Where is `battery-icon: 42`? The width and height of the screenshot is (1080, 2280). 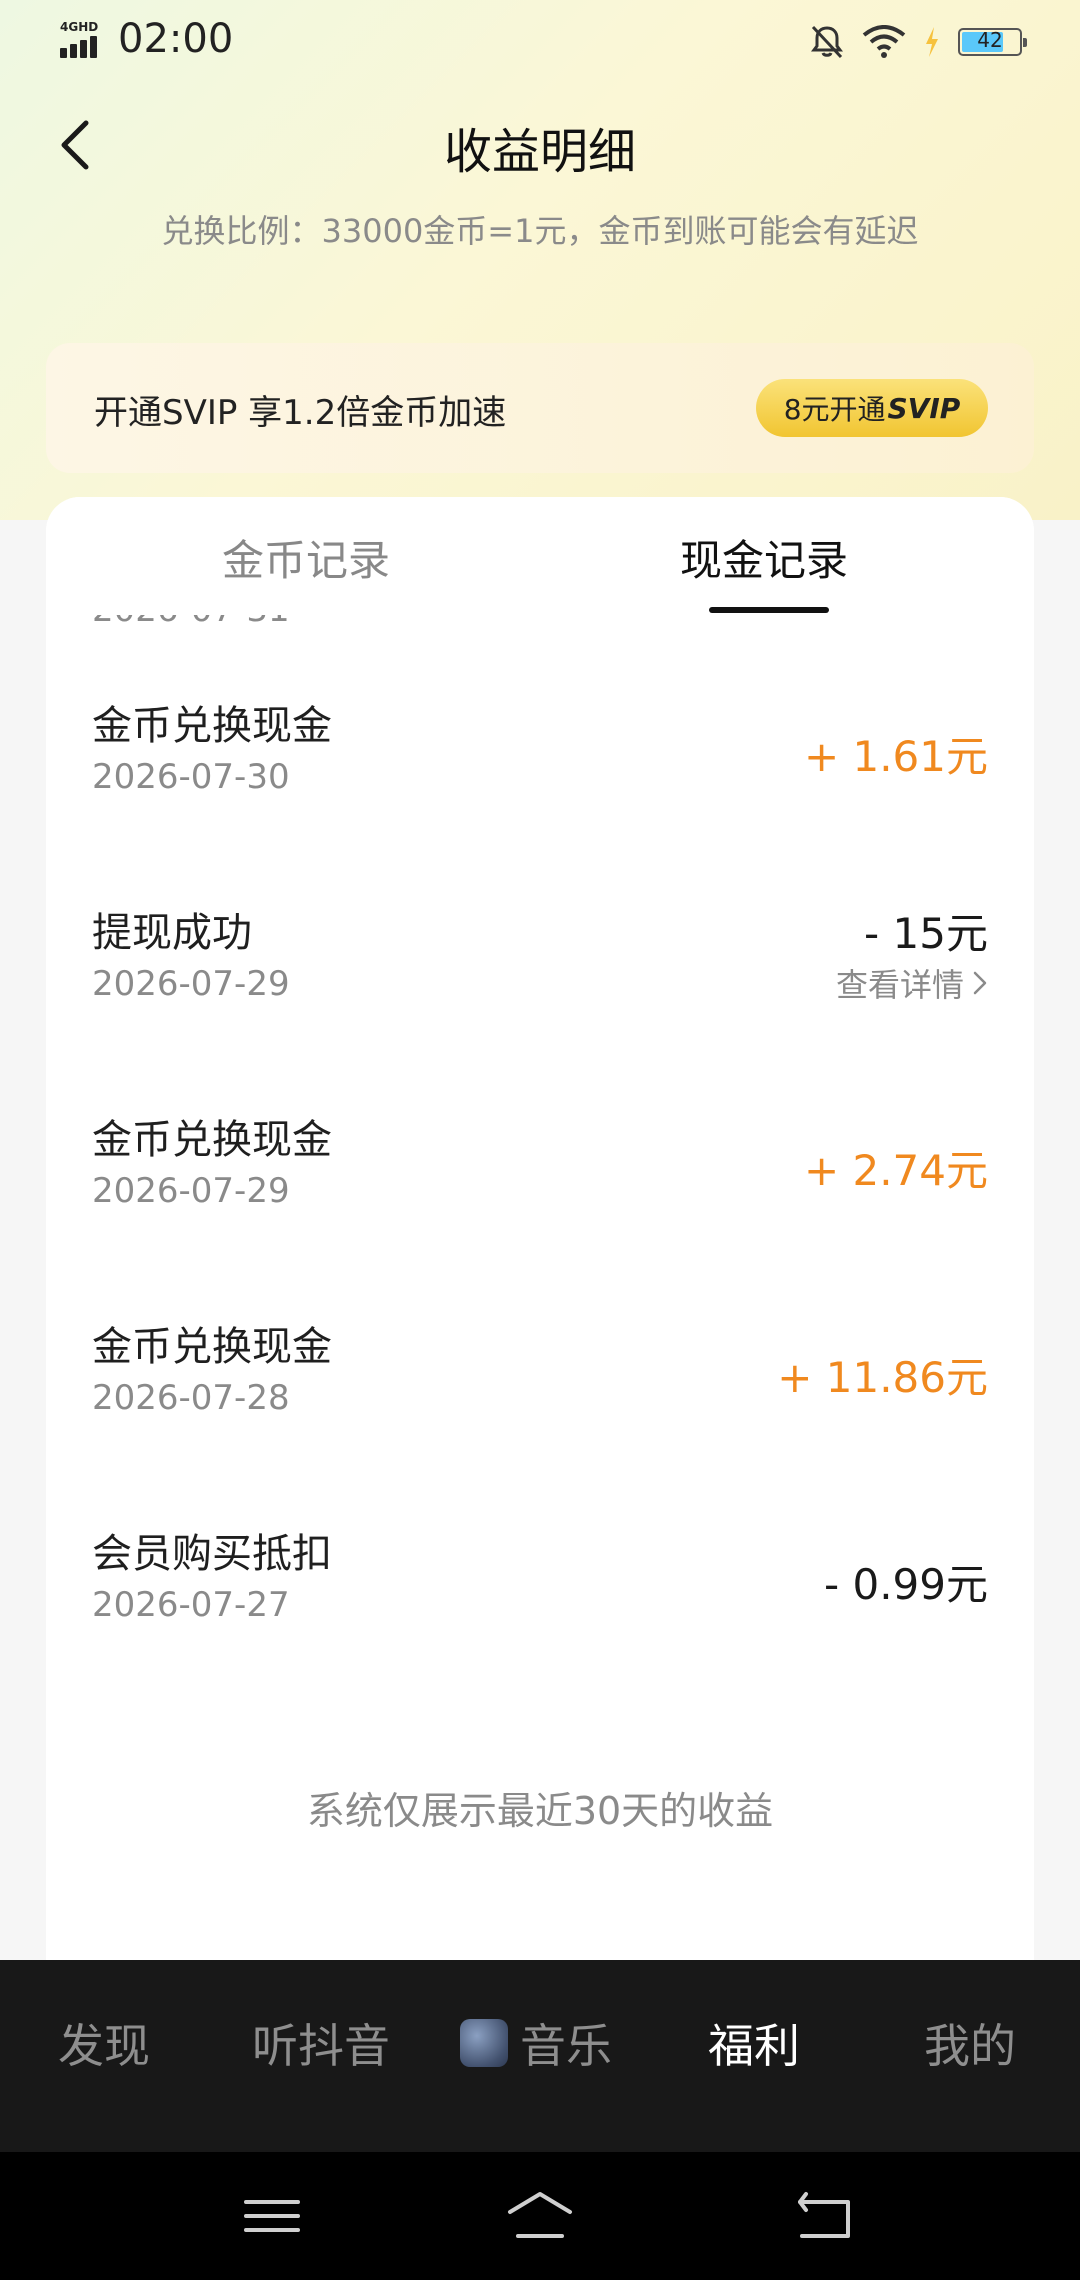 battery-icon: 42 is located at coordinates (992, 42).